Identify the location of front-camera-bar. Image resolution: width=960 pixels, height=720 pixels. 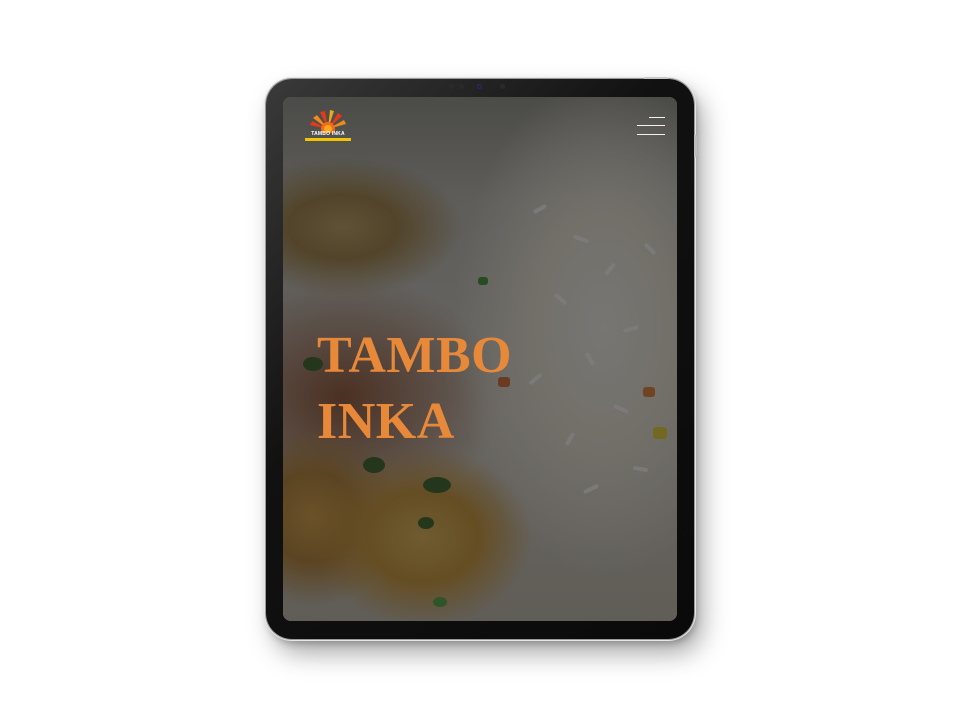
(480, 87).